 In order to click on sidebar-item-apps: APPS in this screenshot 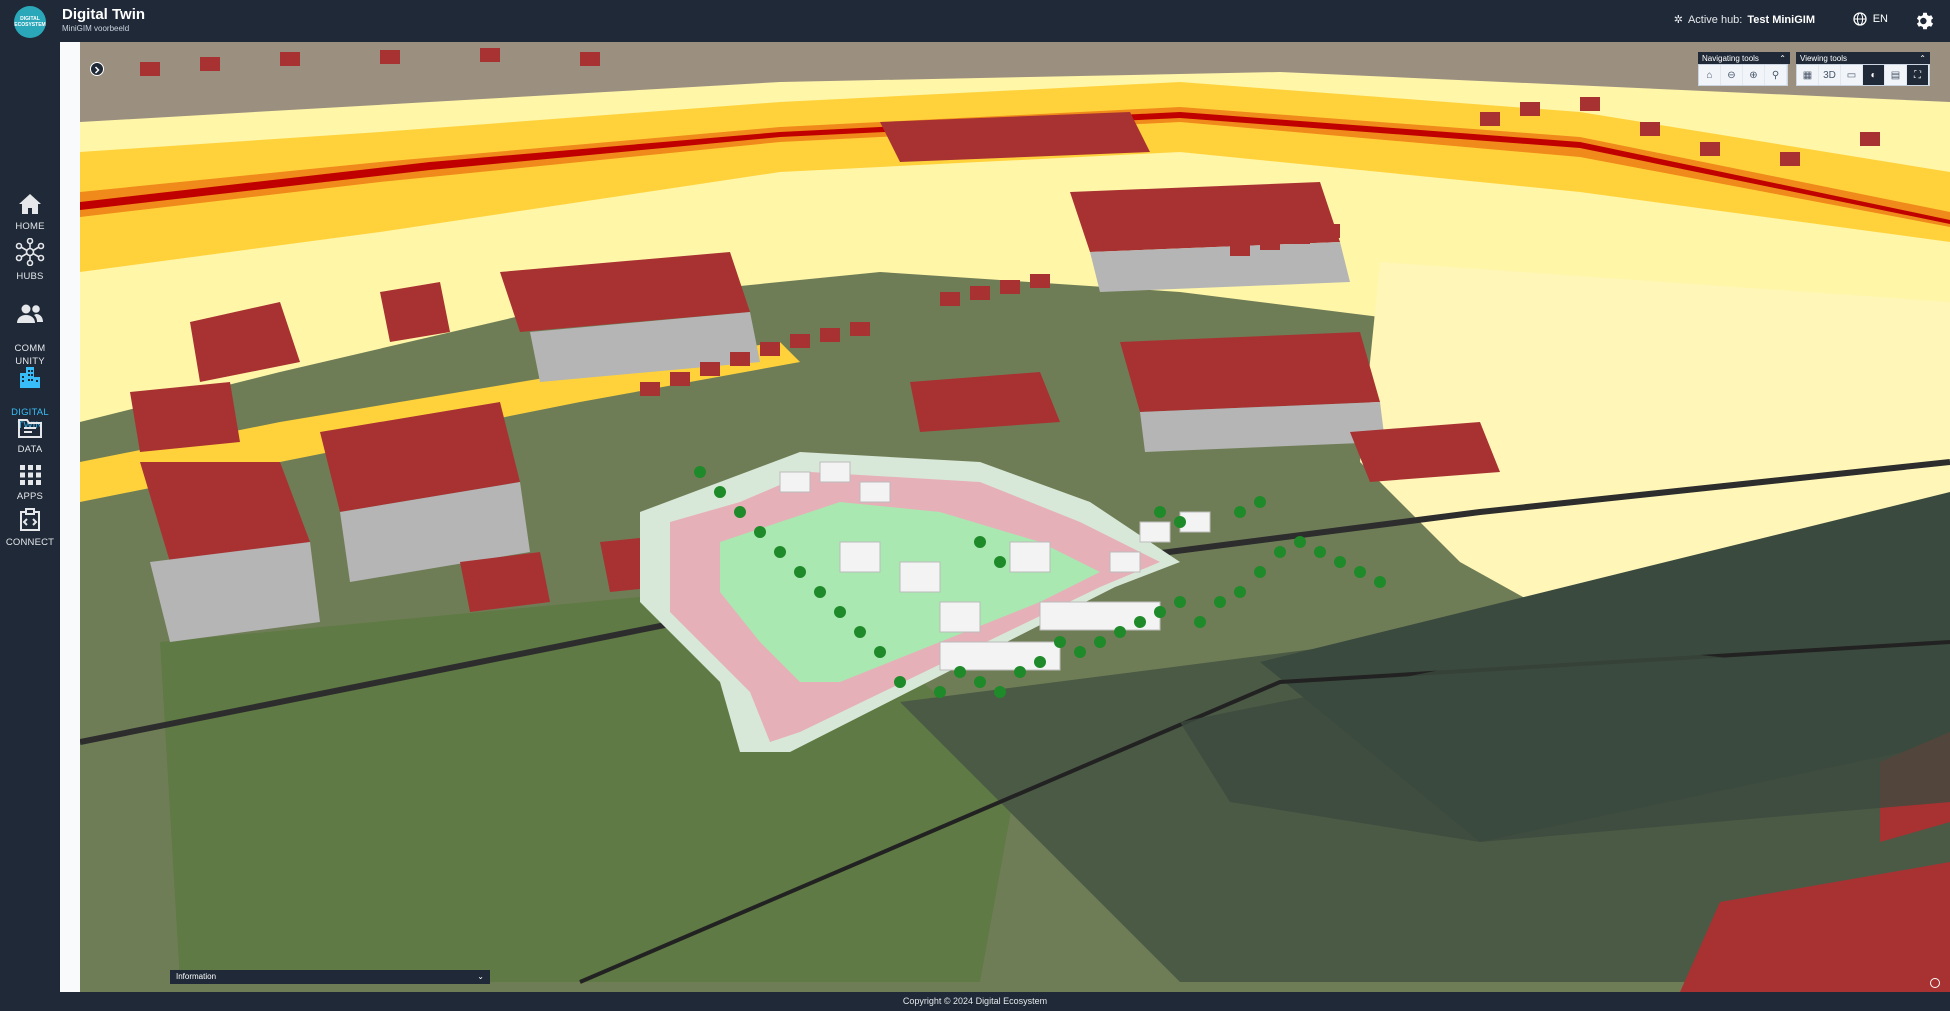, I will do `click(30, 483)`.